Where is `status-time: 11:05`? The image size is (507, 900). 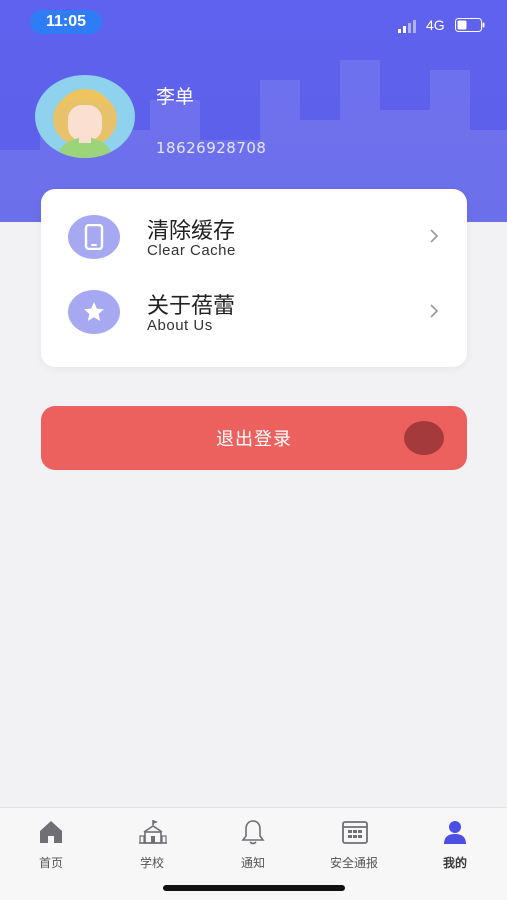
status-time: 11:05 is located at coordinates (66, 22).